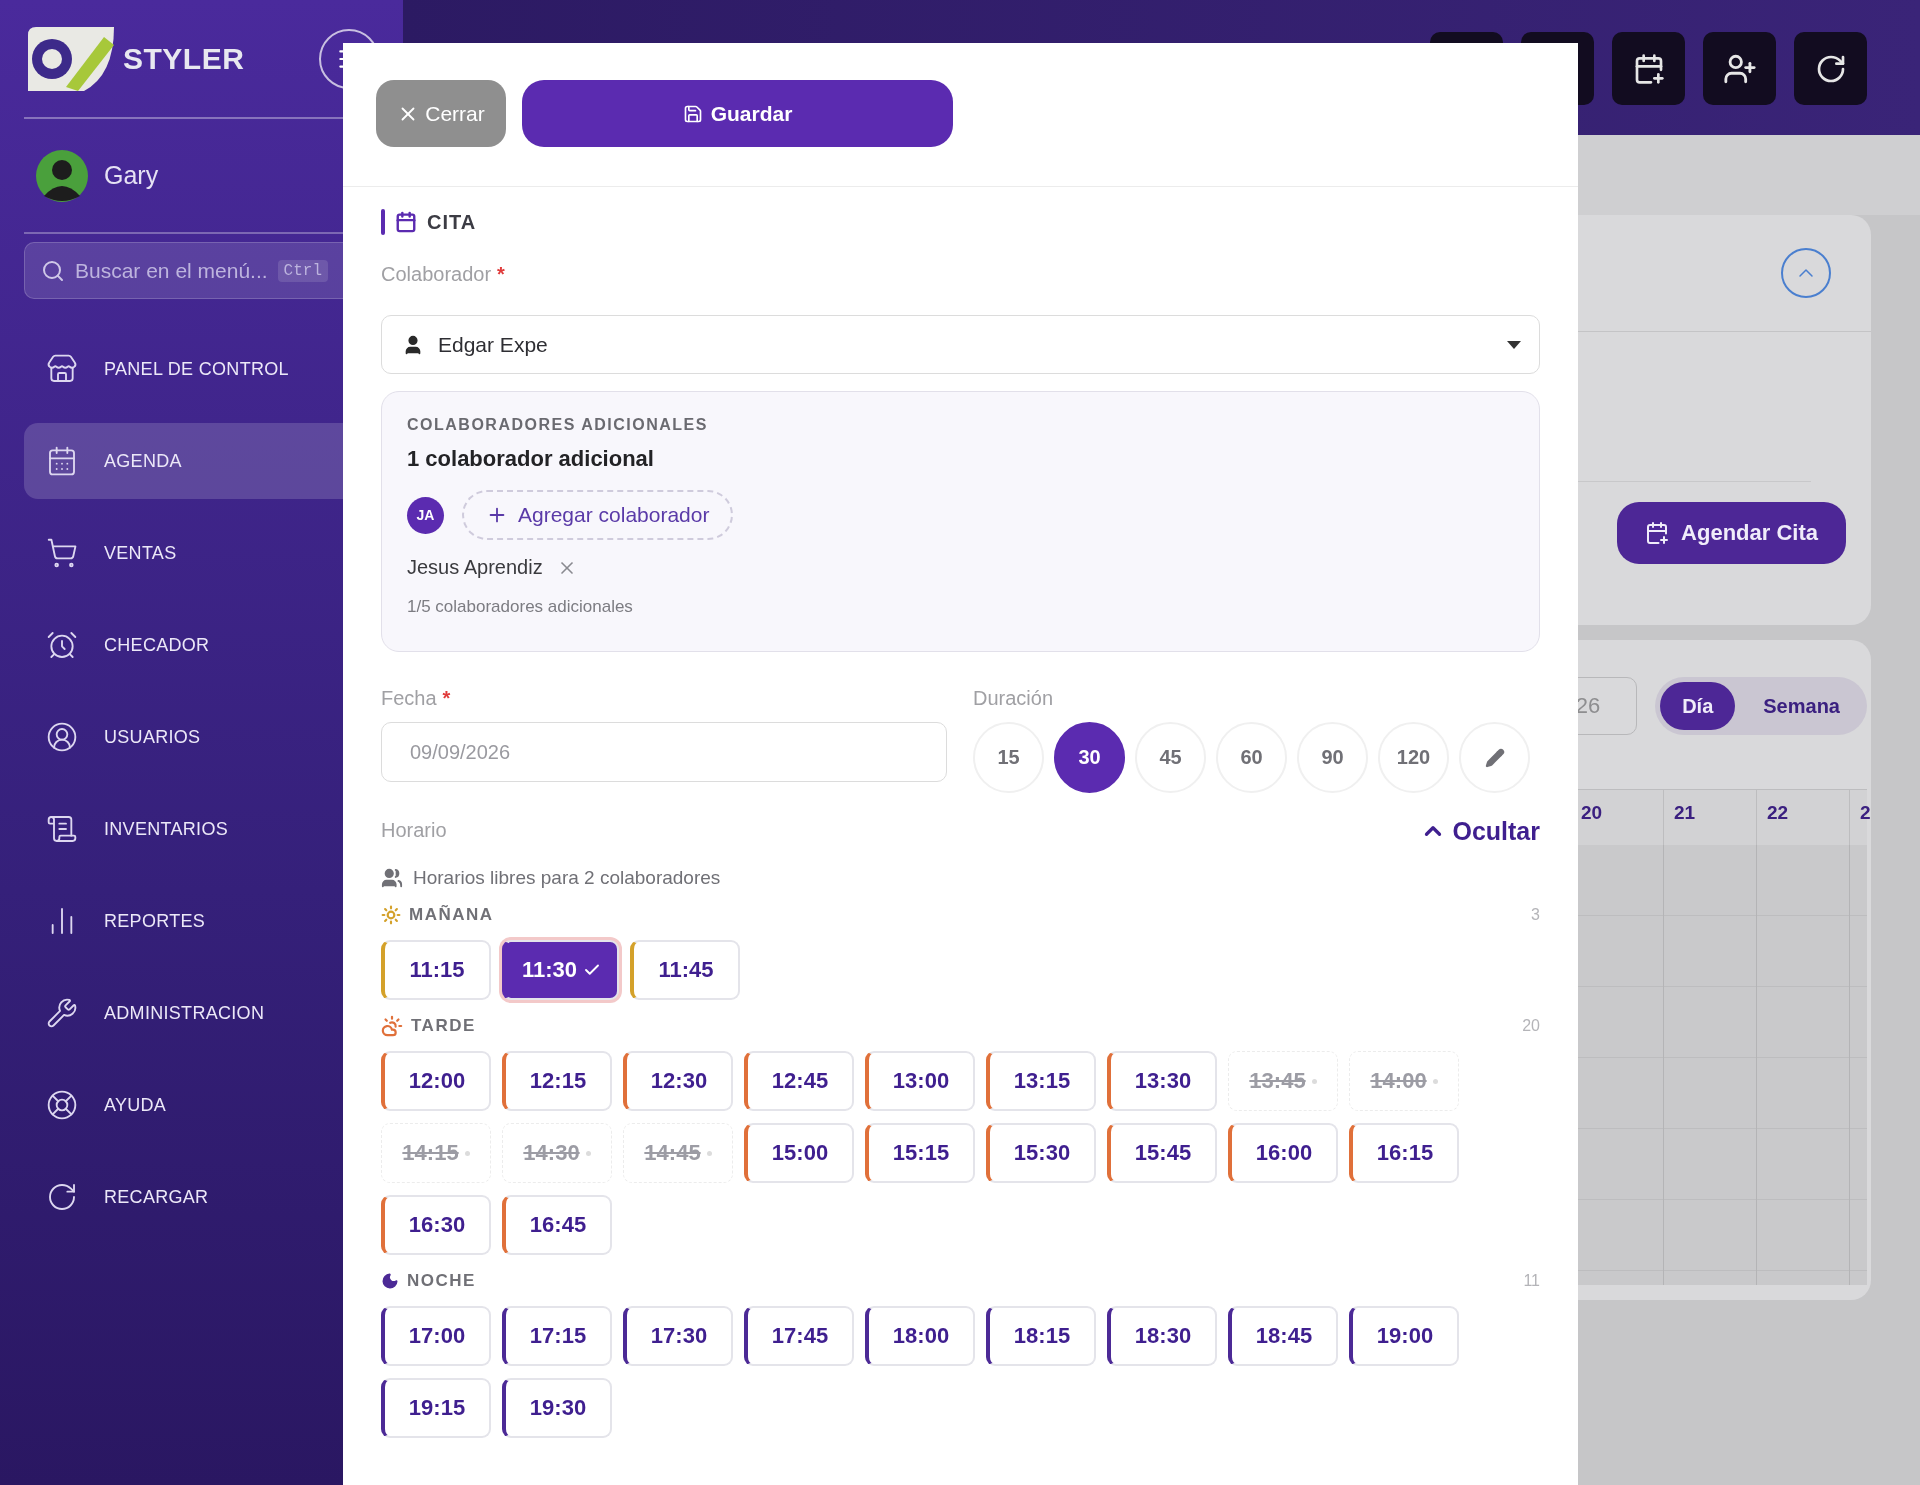  I want to click on time-slot: 19:30, so click(557, 1408).